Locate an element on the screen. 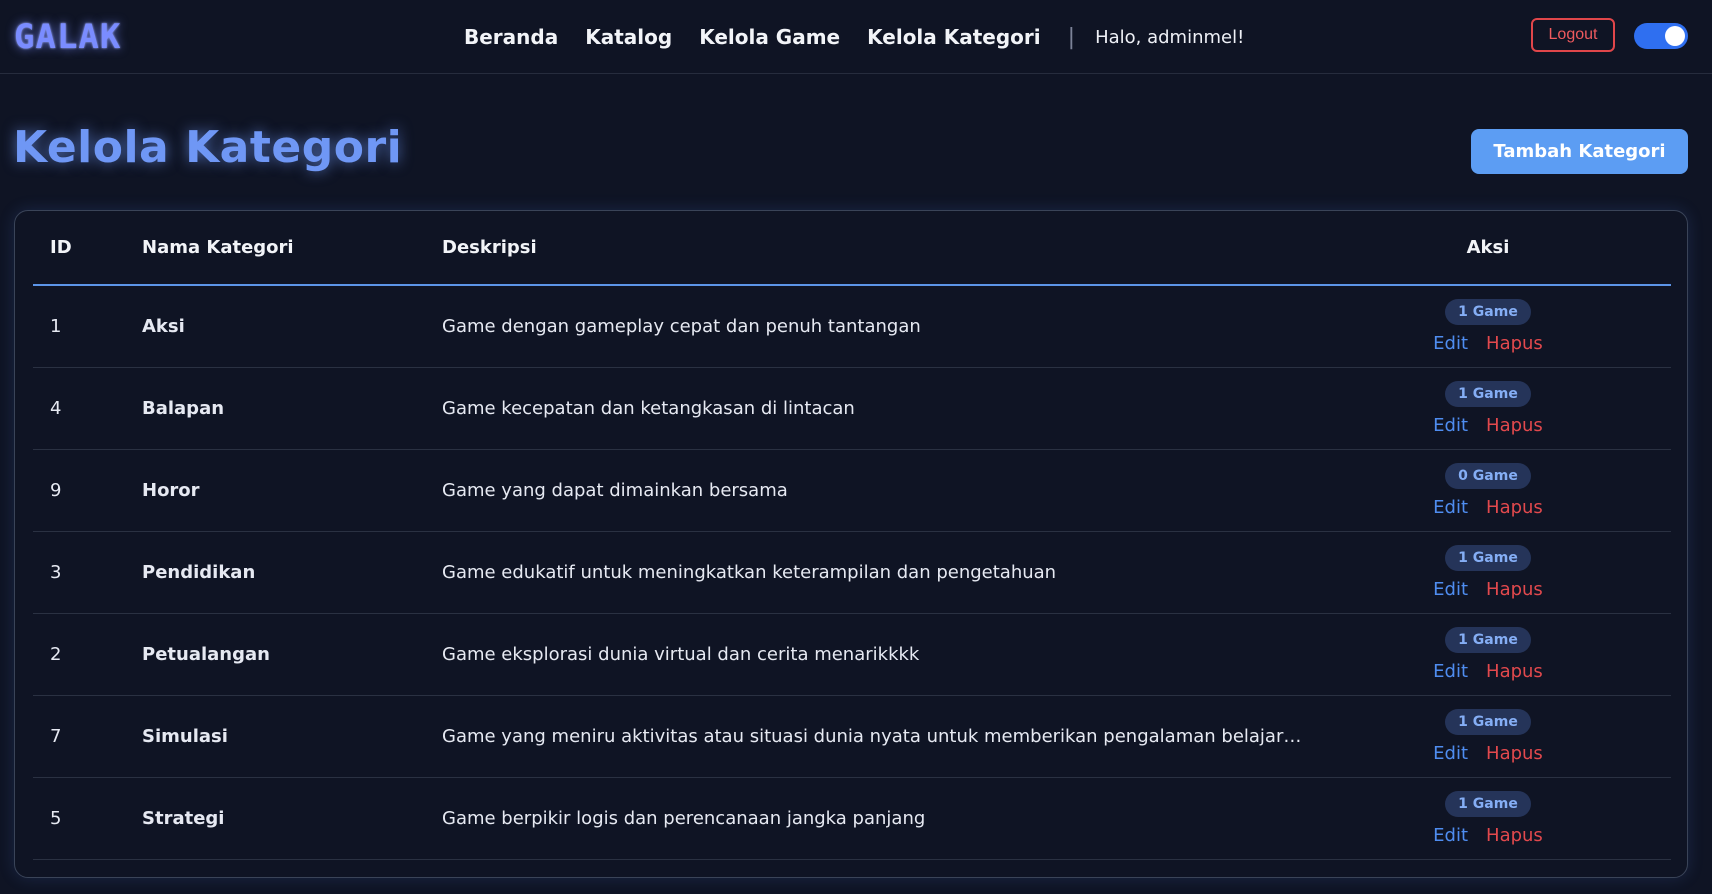  page-title: Kelola Kategori is located at coordinates (208, 147).